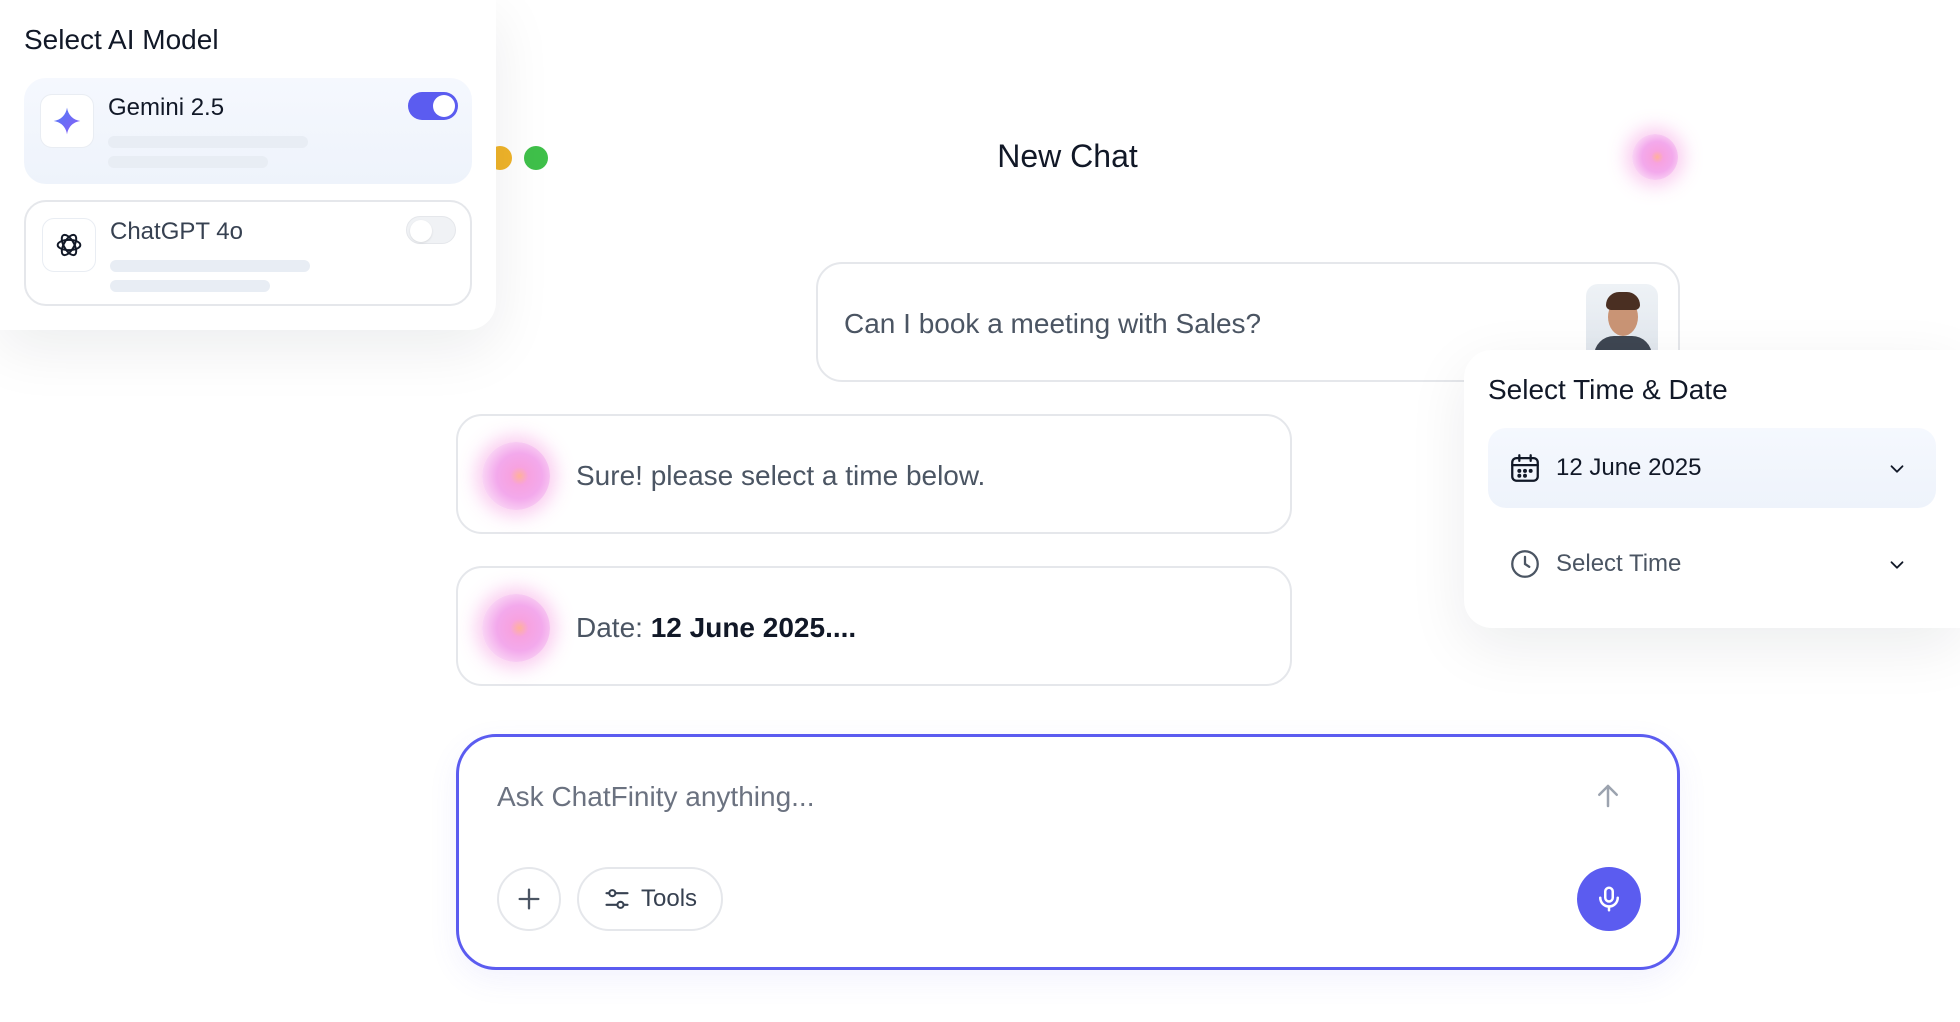 This screenshot has width=1960, height=1022. I want to click on microphone-icon, so click(1609, 899).